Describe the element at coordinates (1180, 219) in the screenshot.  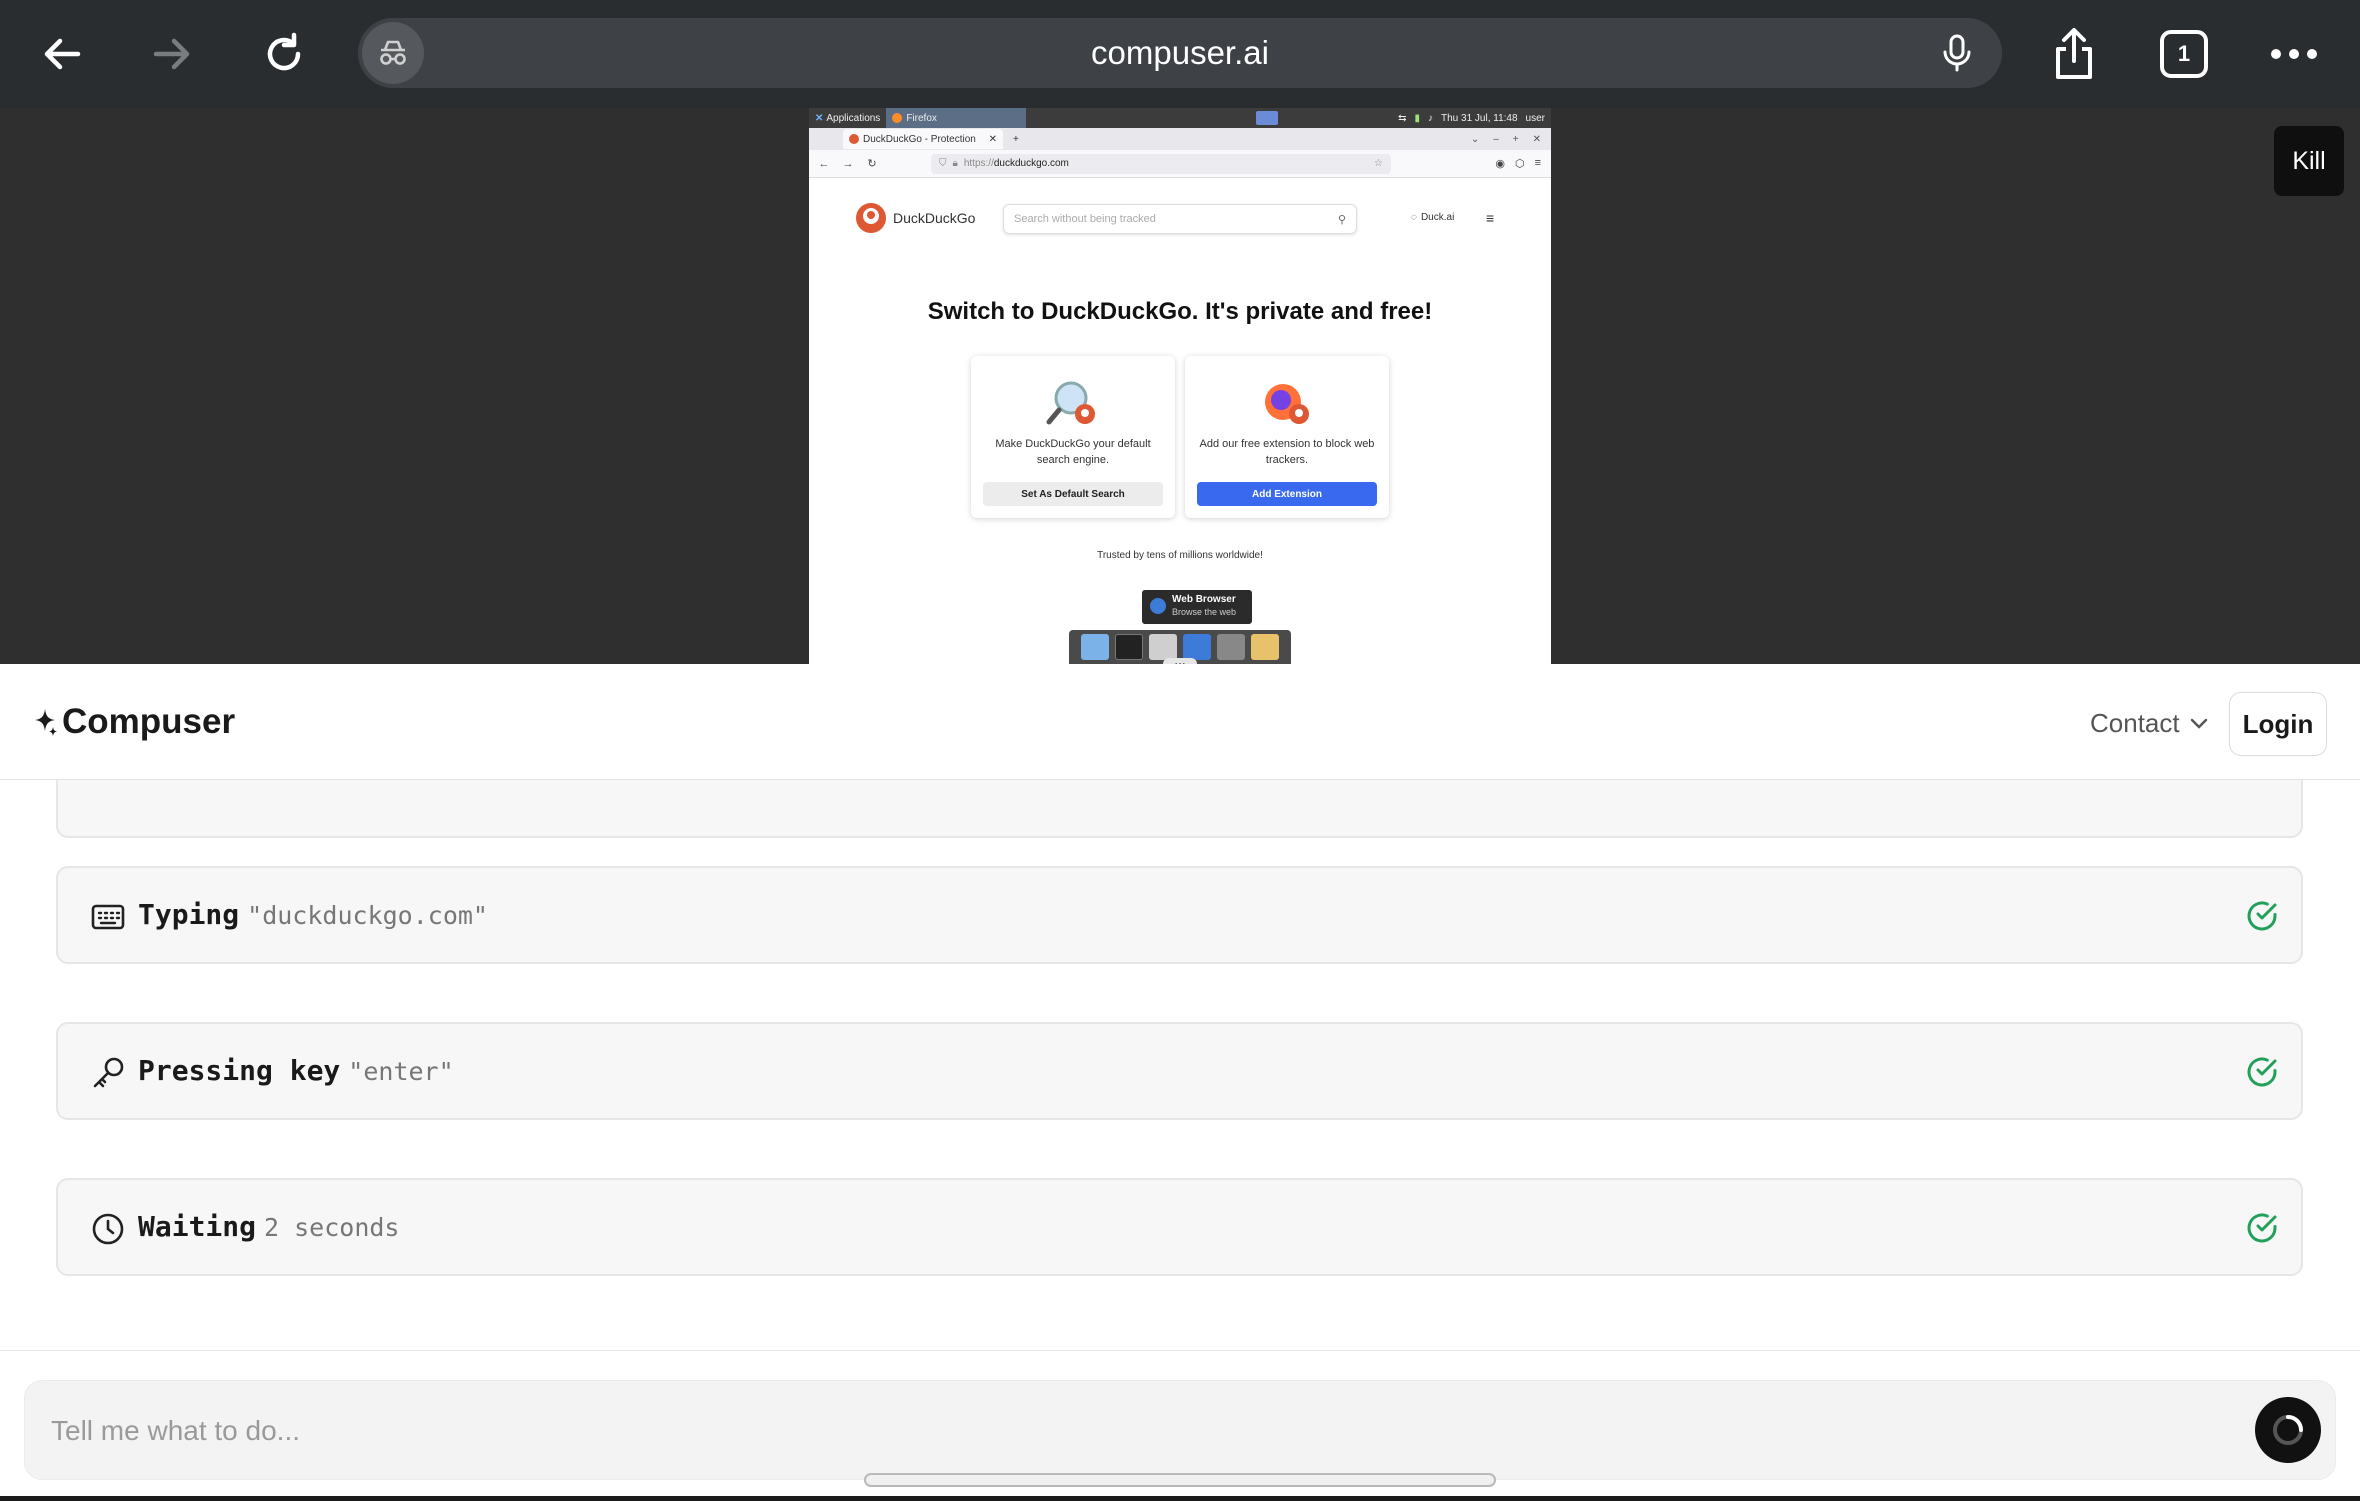
I see `ddg-search-input: Search without being tracked ⚲` at that location.